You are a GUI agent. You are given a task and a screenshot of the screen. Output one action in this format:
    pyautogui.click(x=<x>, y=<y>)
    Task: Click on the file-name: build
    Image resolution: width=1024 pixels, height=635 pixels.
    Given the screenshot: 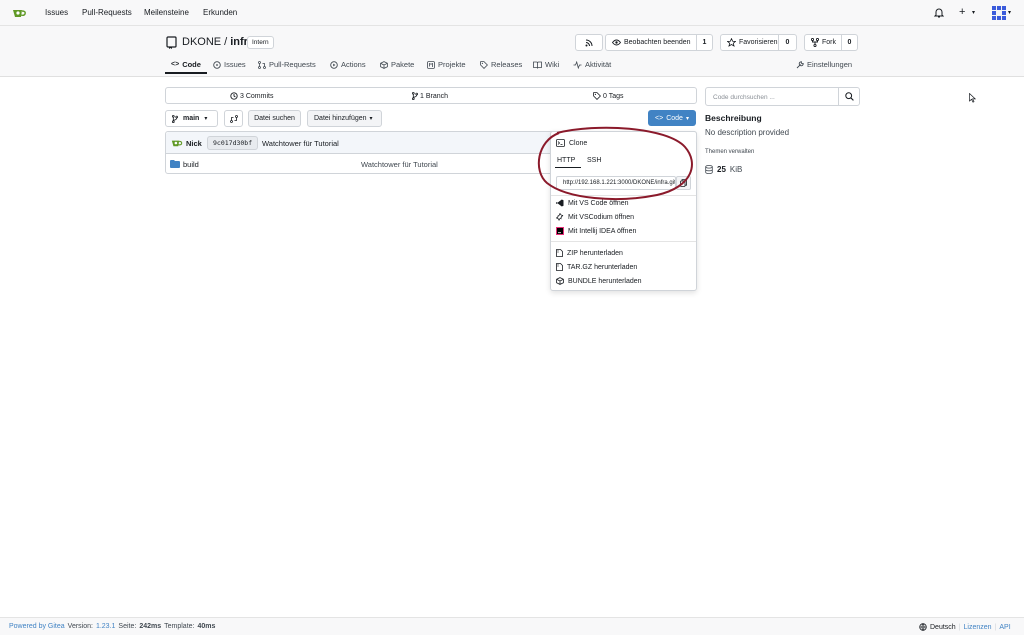 What is the action you would take?
    pyautogui.click(x=191, y=164)
    